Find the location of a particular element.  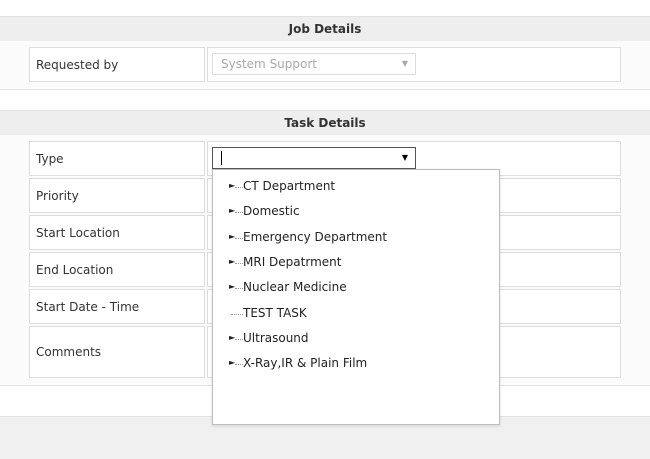

start-location-label-cell: Start Location is located at coordinates (117, 232).